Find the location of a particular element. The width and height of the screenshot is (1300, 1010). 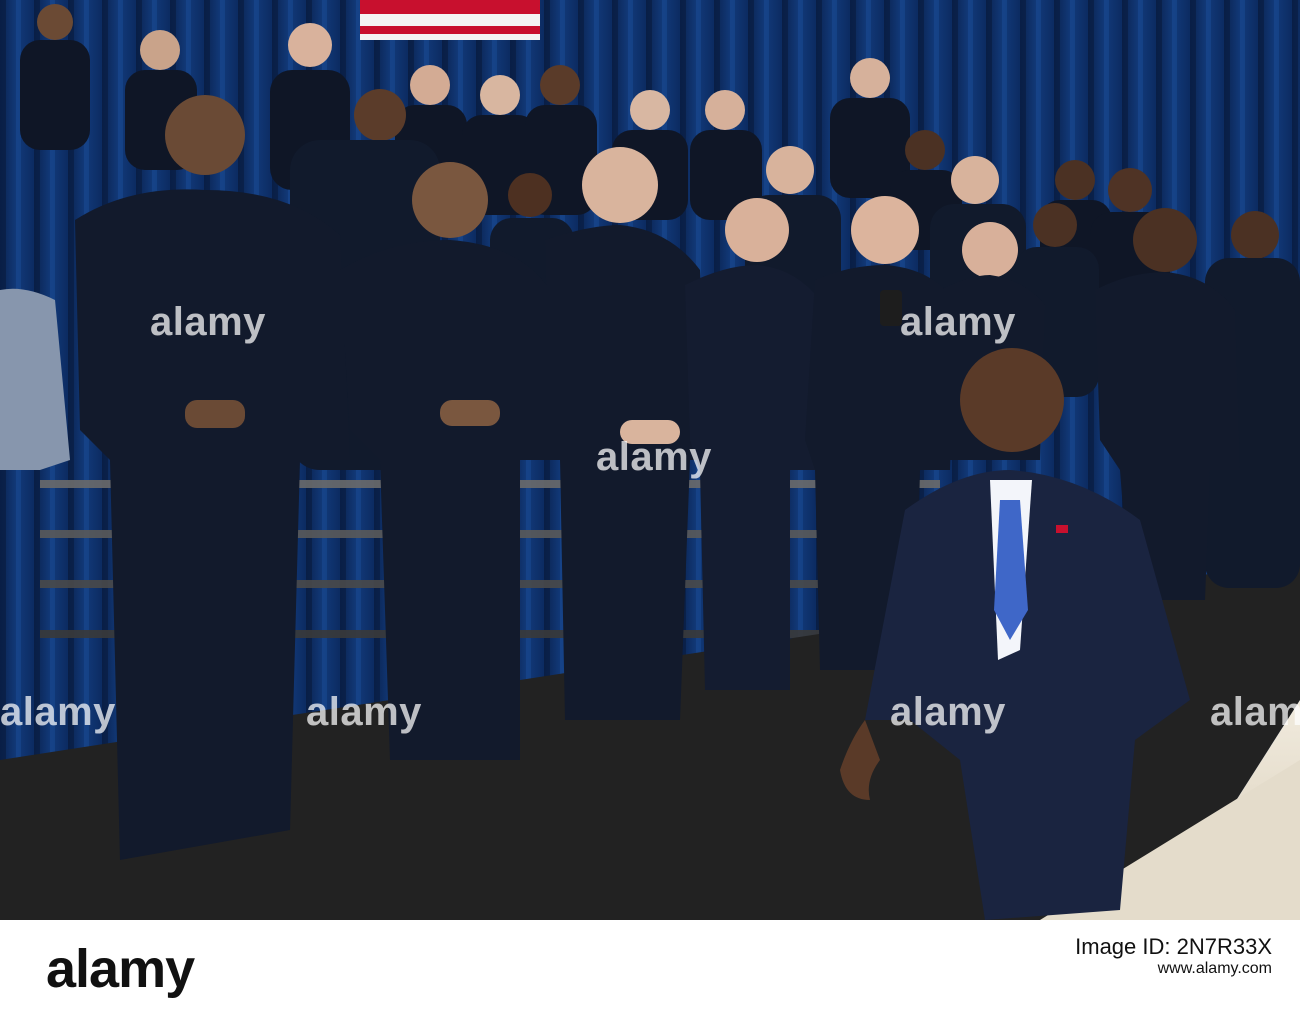

image-id: Image ID: 2N7R33X is located at coordinates (1173, 946).